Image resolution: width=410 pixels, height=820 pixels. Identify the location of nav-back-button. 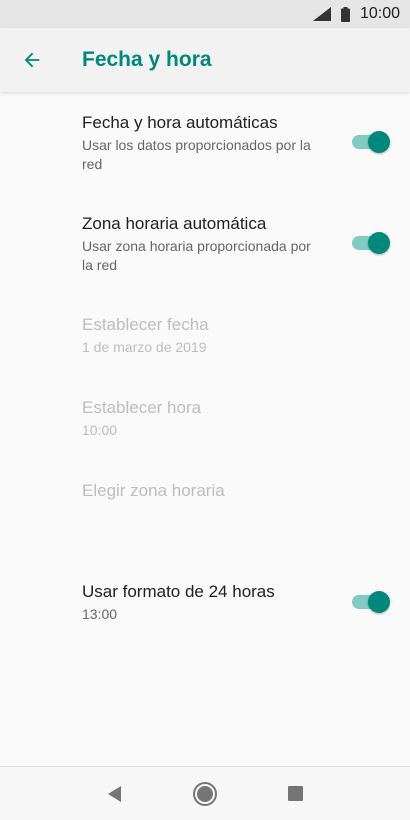
(115, 794).